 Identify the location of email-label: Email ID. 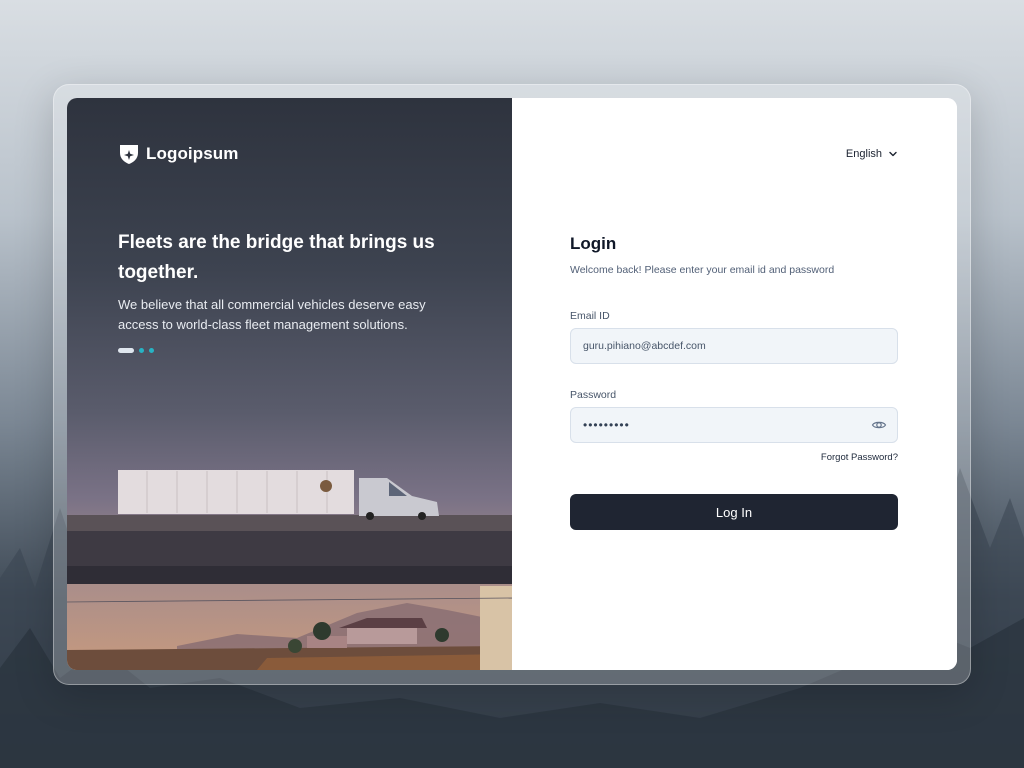
(590, 316).